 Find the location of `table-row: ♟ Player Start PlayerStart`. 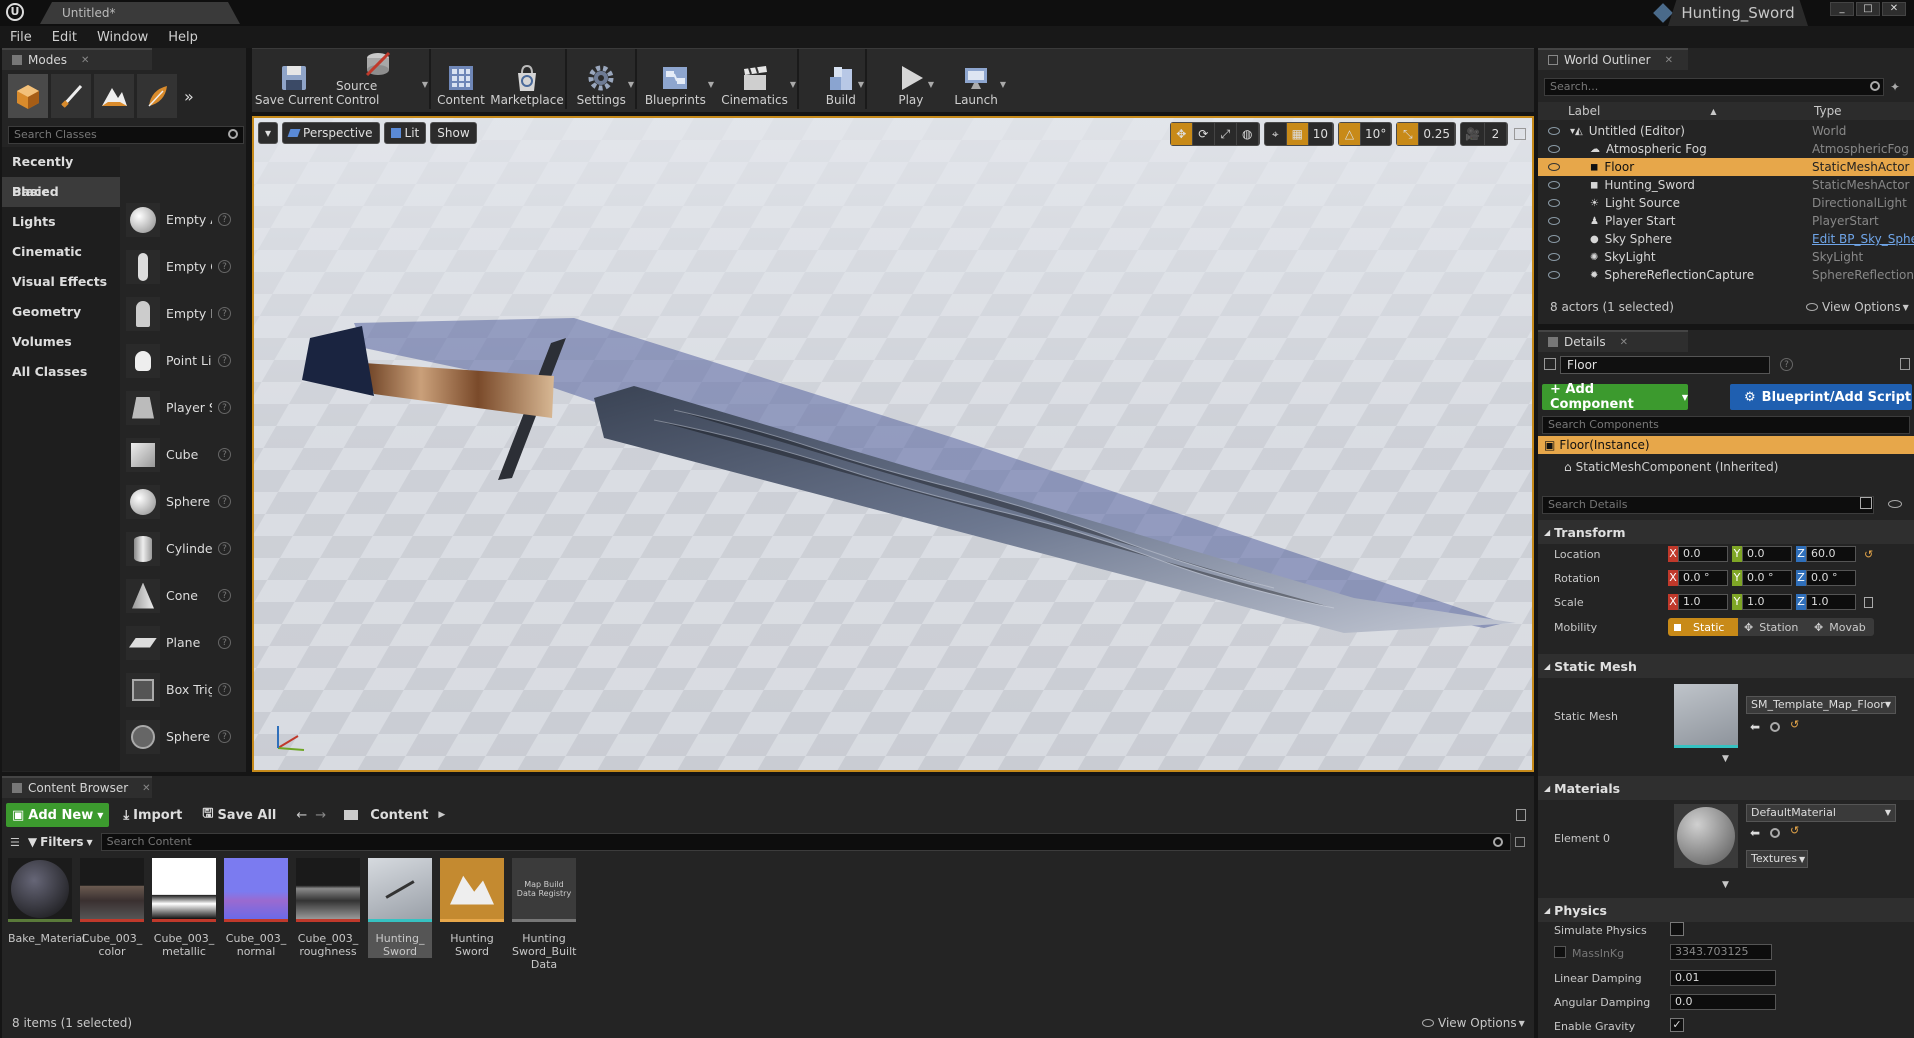

table-row: ♟ Player Start PlayerStart is located at coordinates (1726, 221).